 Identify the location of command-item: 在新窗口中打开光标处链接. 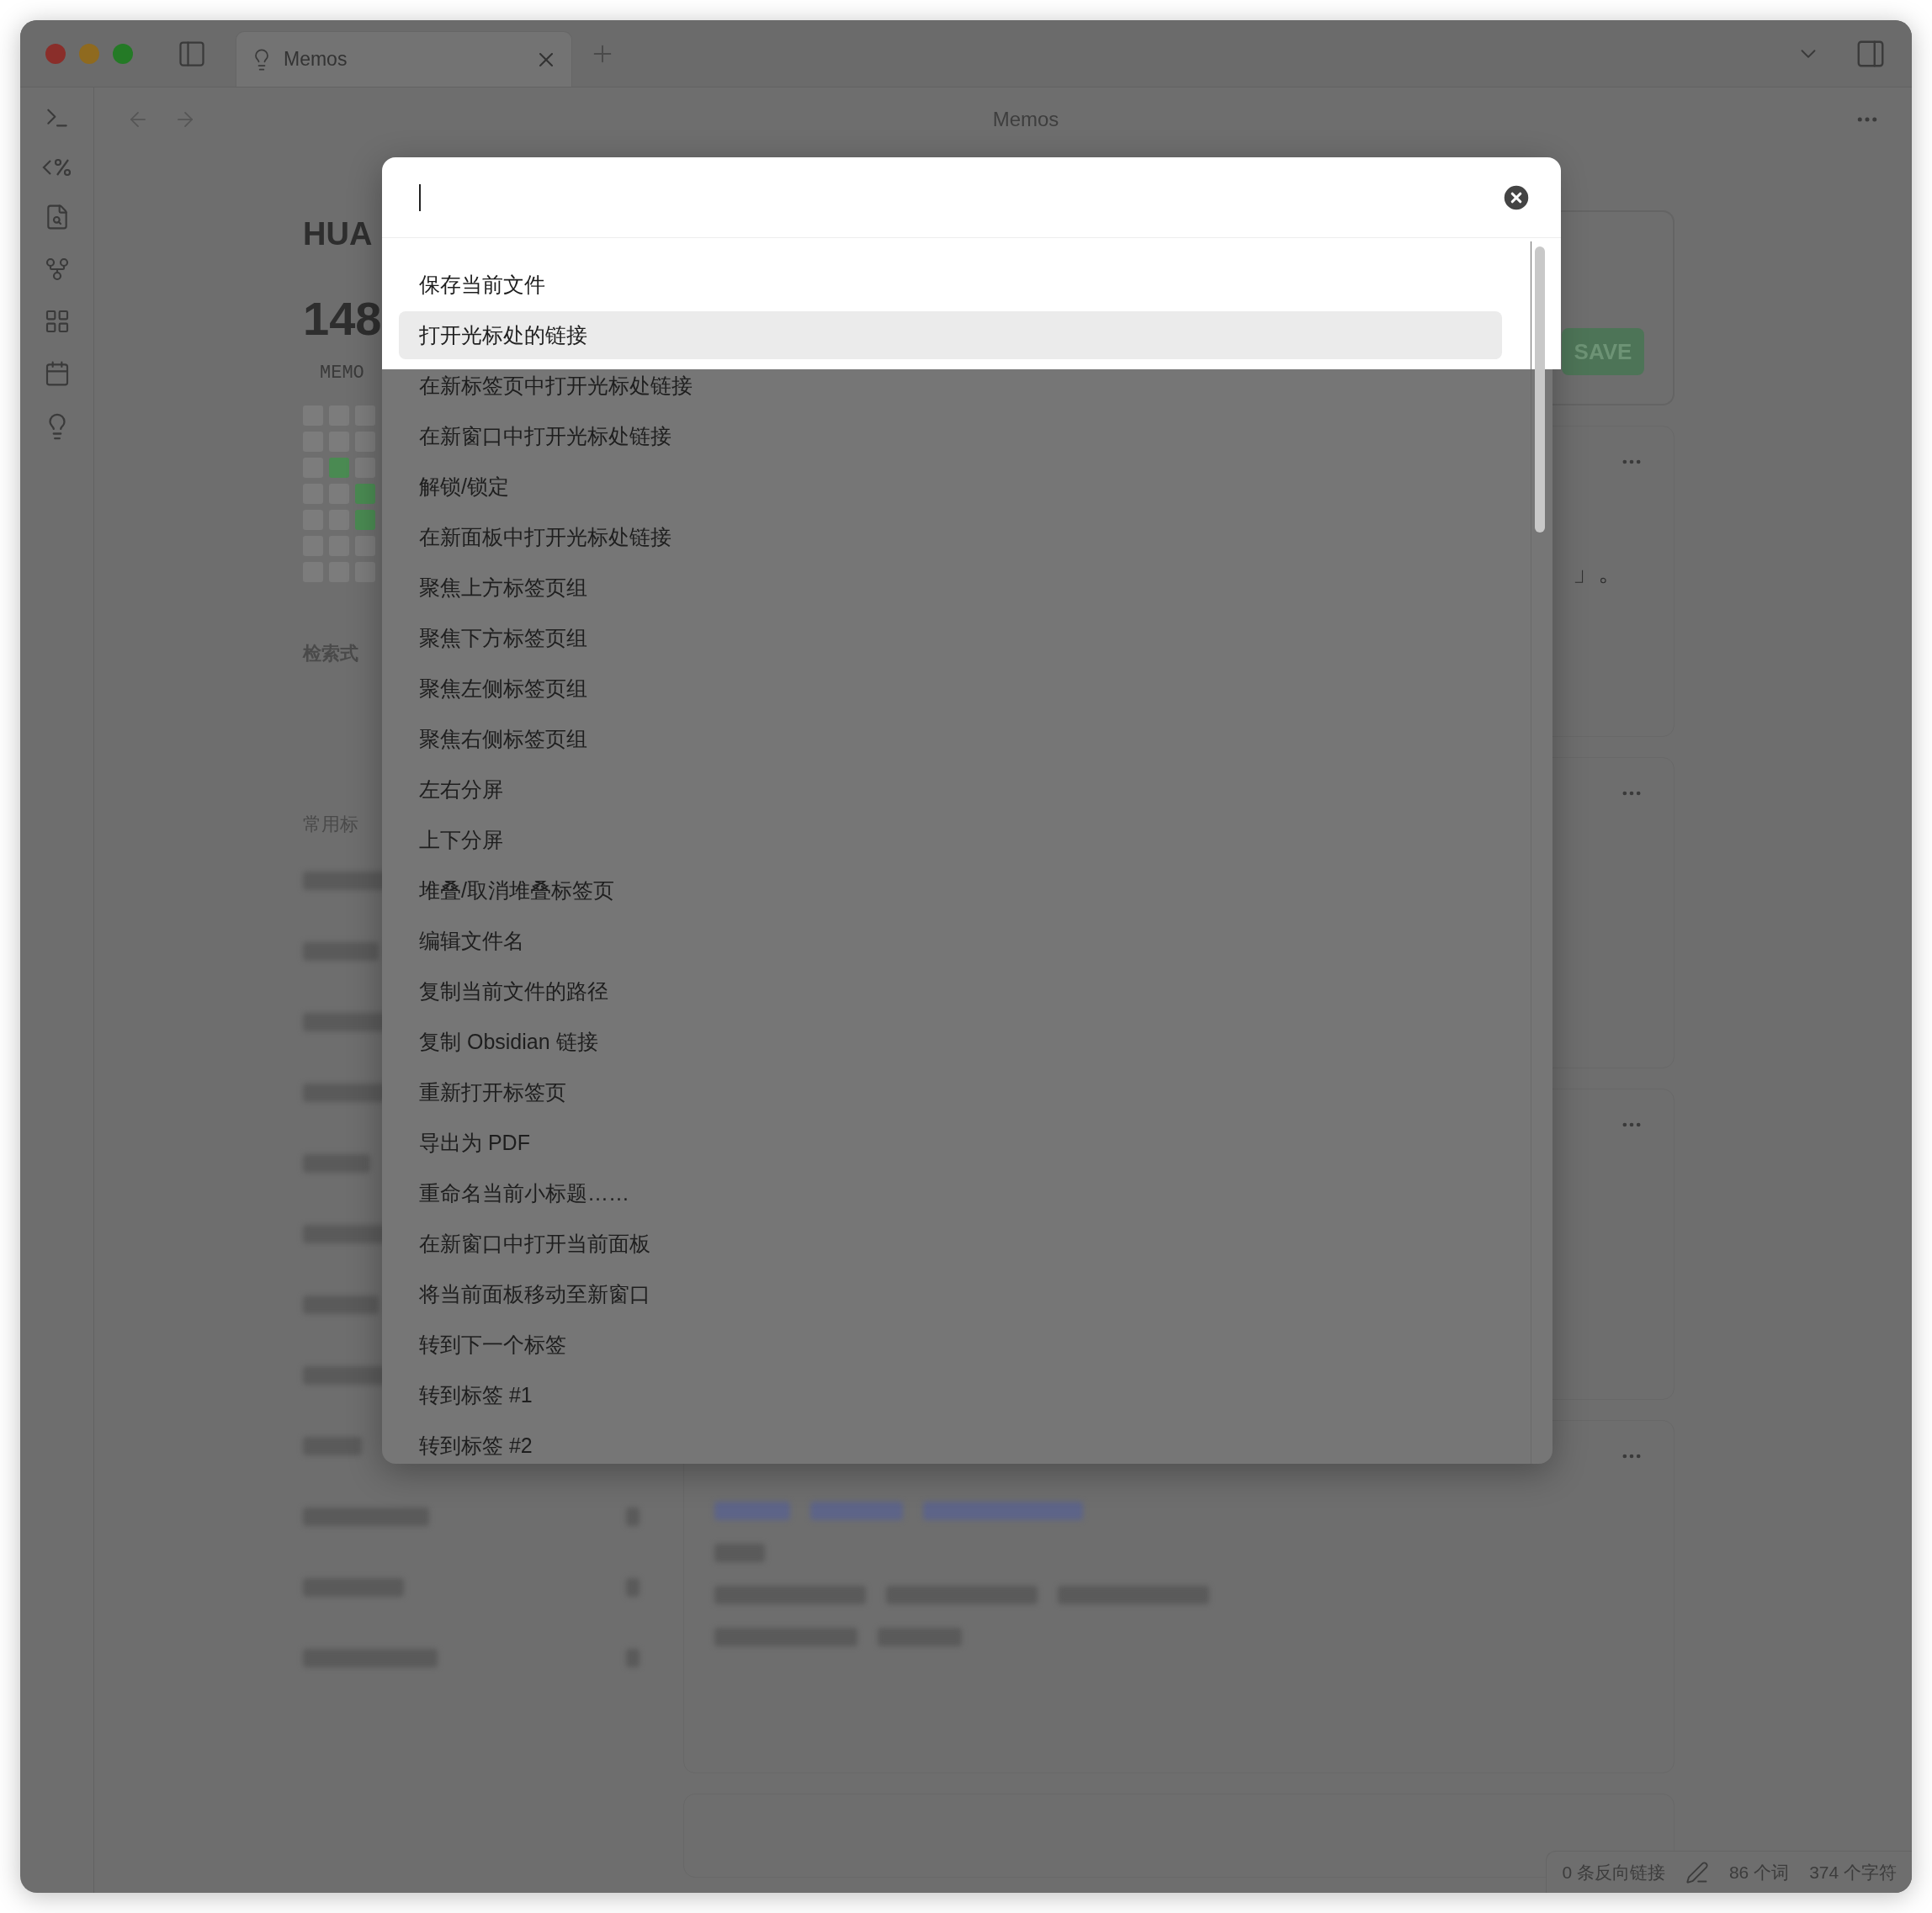
(950, 436).